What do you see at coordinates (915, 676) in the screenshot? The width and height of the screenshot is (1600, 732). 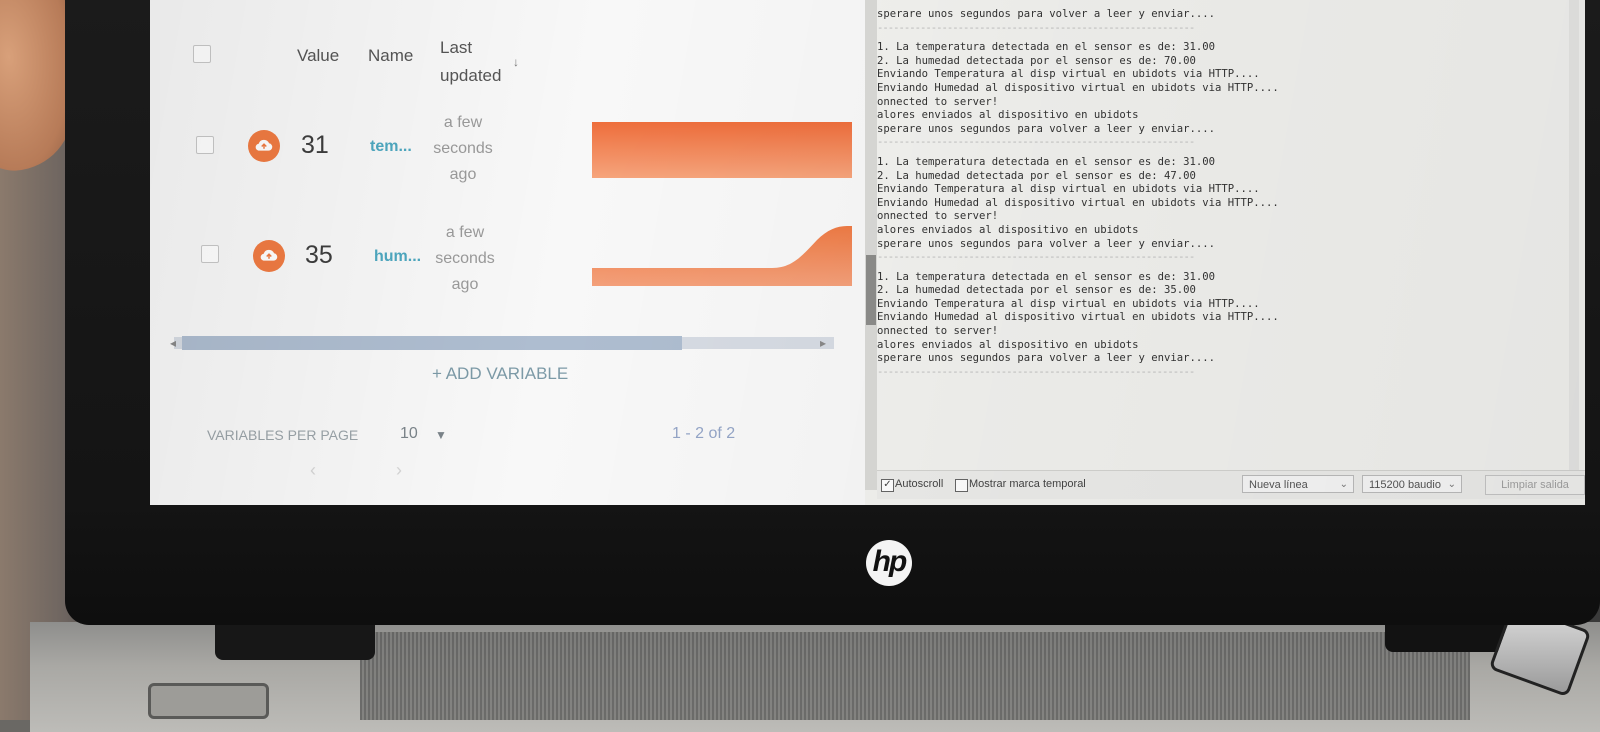 I see `speaker-grille` at bounding box center [915, 676].